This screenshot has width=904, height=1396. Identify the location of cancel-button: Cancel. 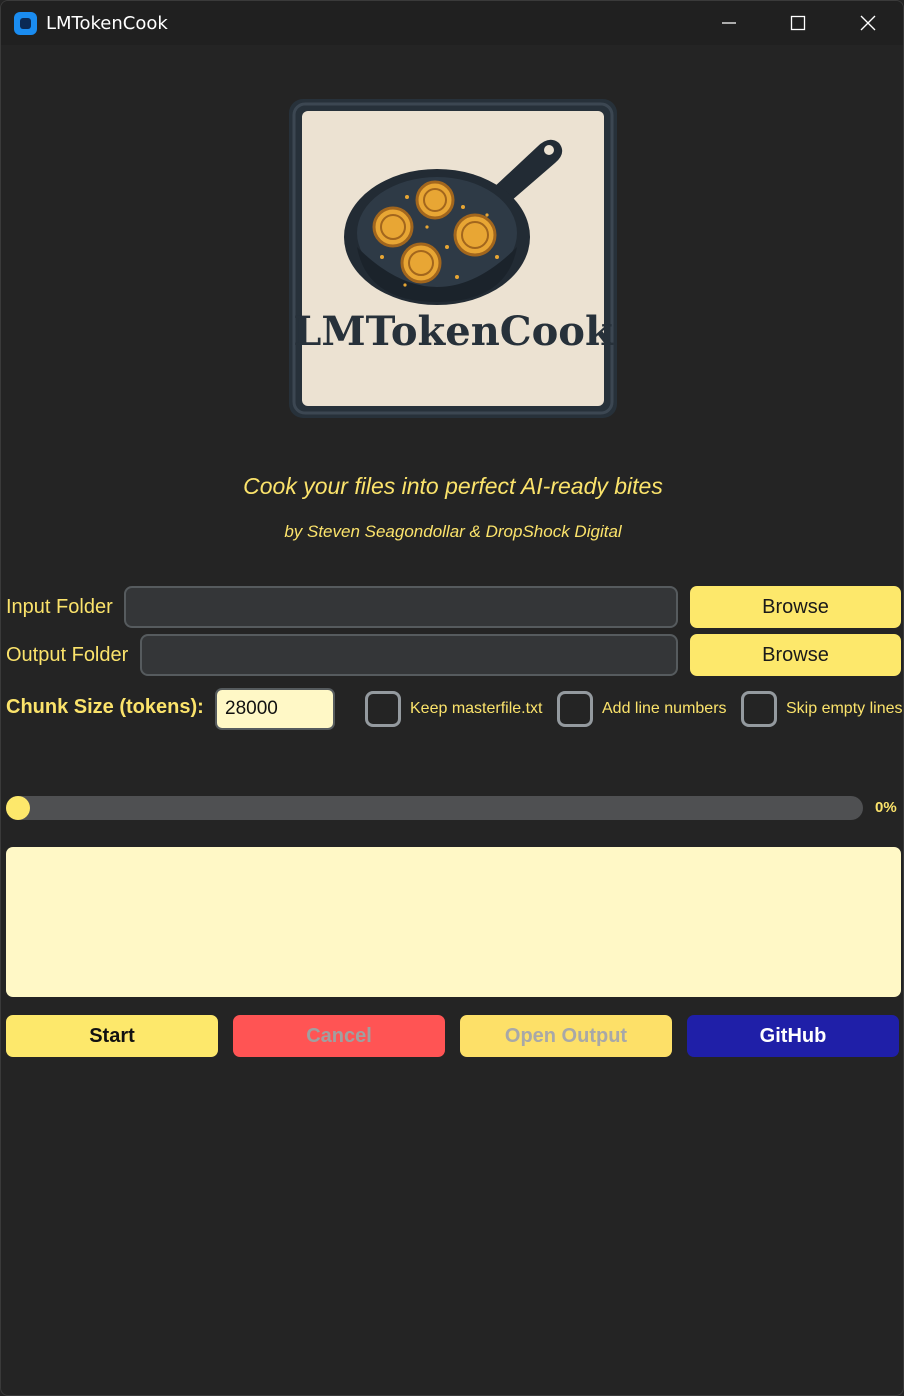
(339, 1036).